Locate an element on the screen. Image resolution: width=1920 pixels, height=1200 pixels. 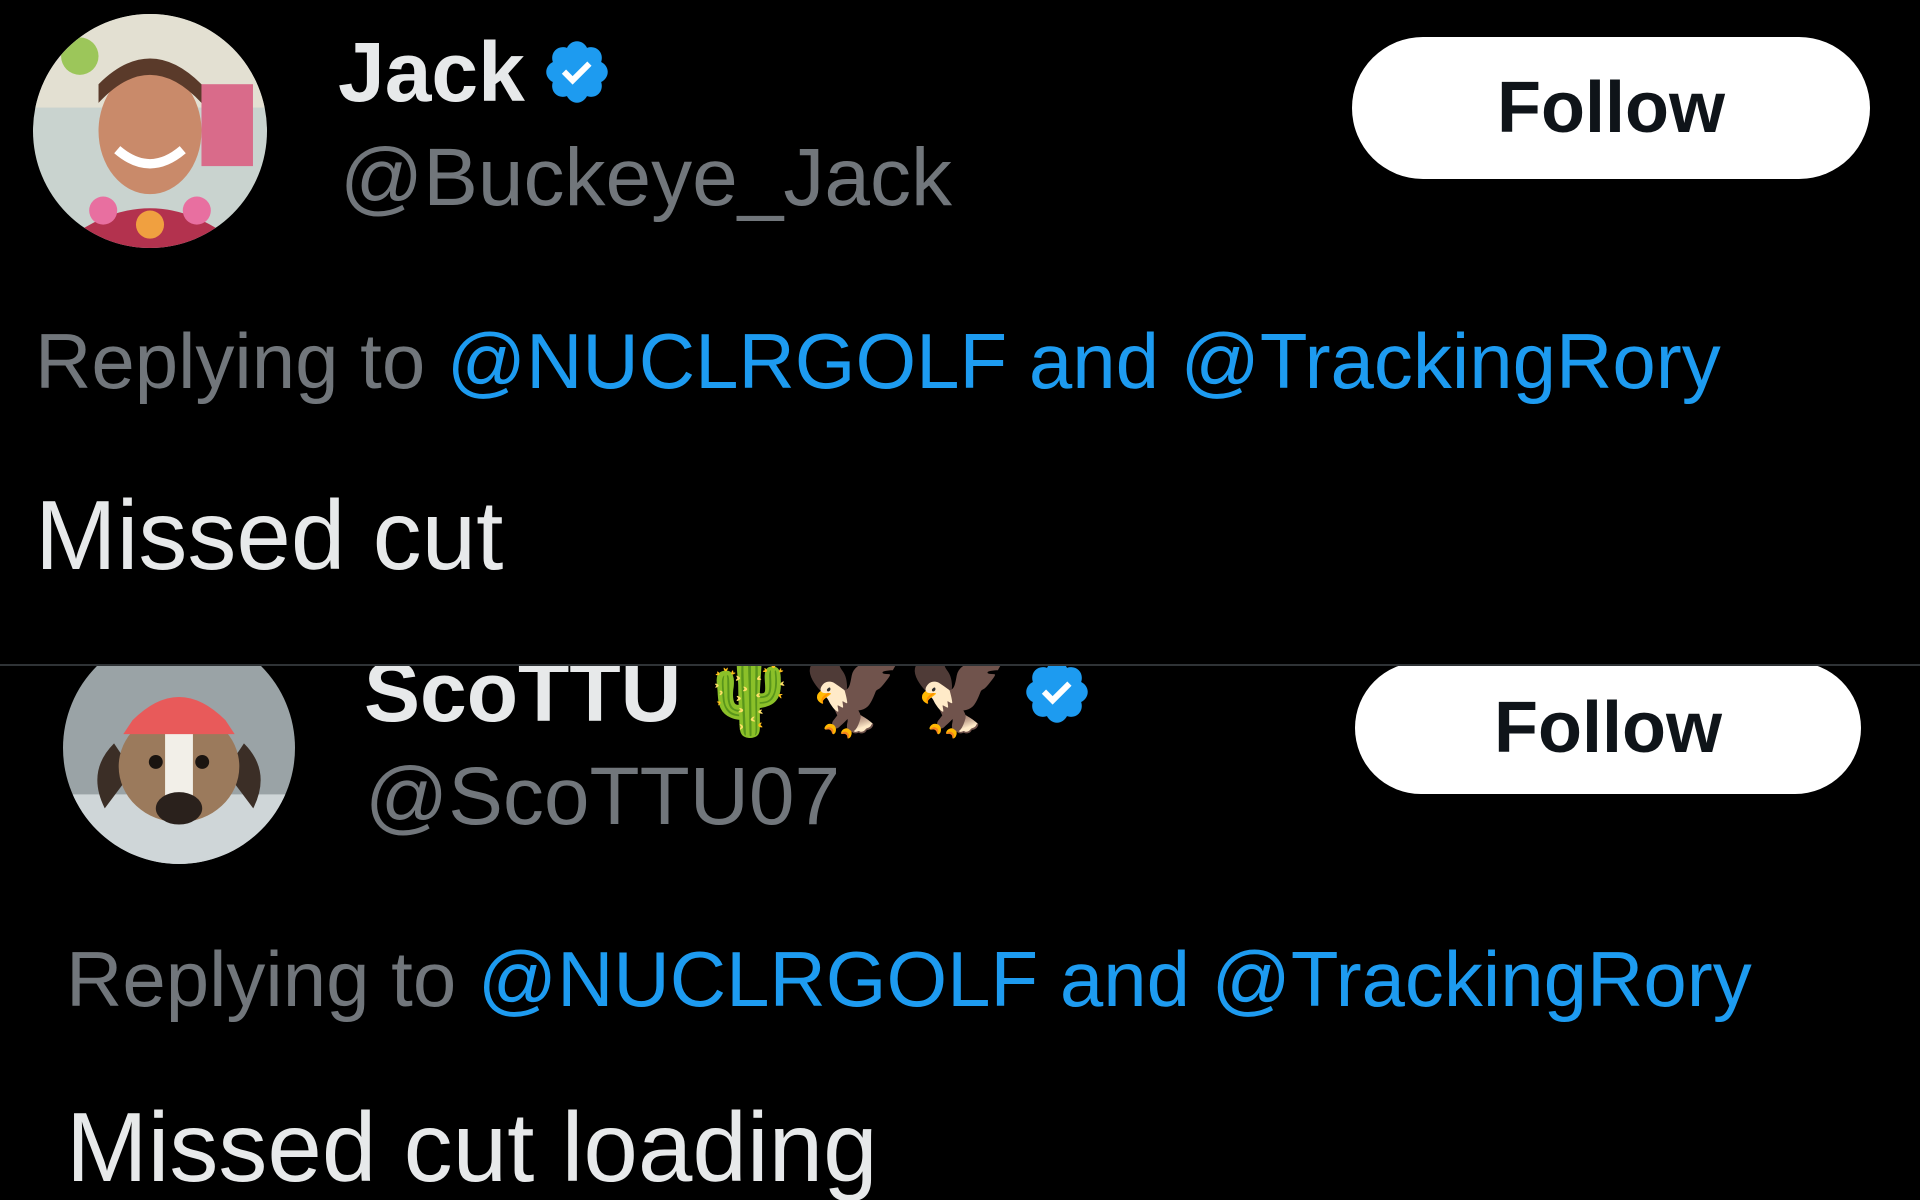
tweet-text: Missed cut loading is located at coordinates (472, 1146).